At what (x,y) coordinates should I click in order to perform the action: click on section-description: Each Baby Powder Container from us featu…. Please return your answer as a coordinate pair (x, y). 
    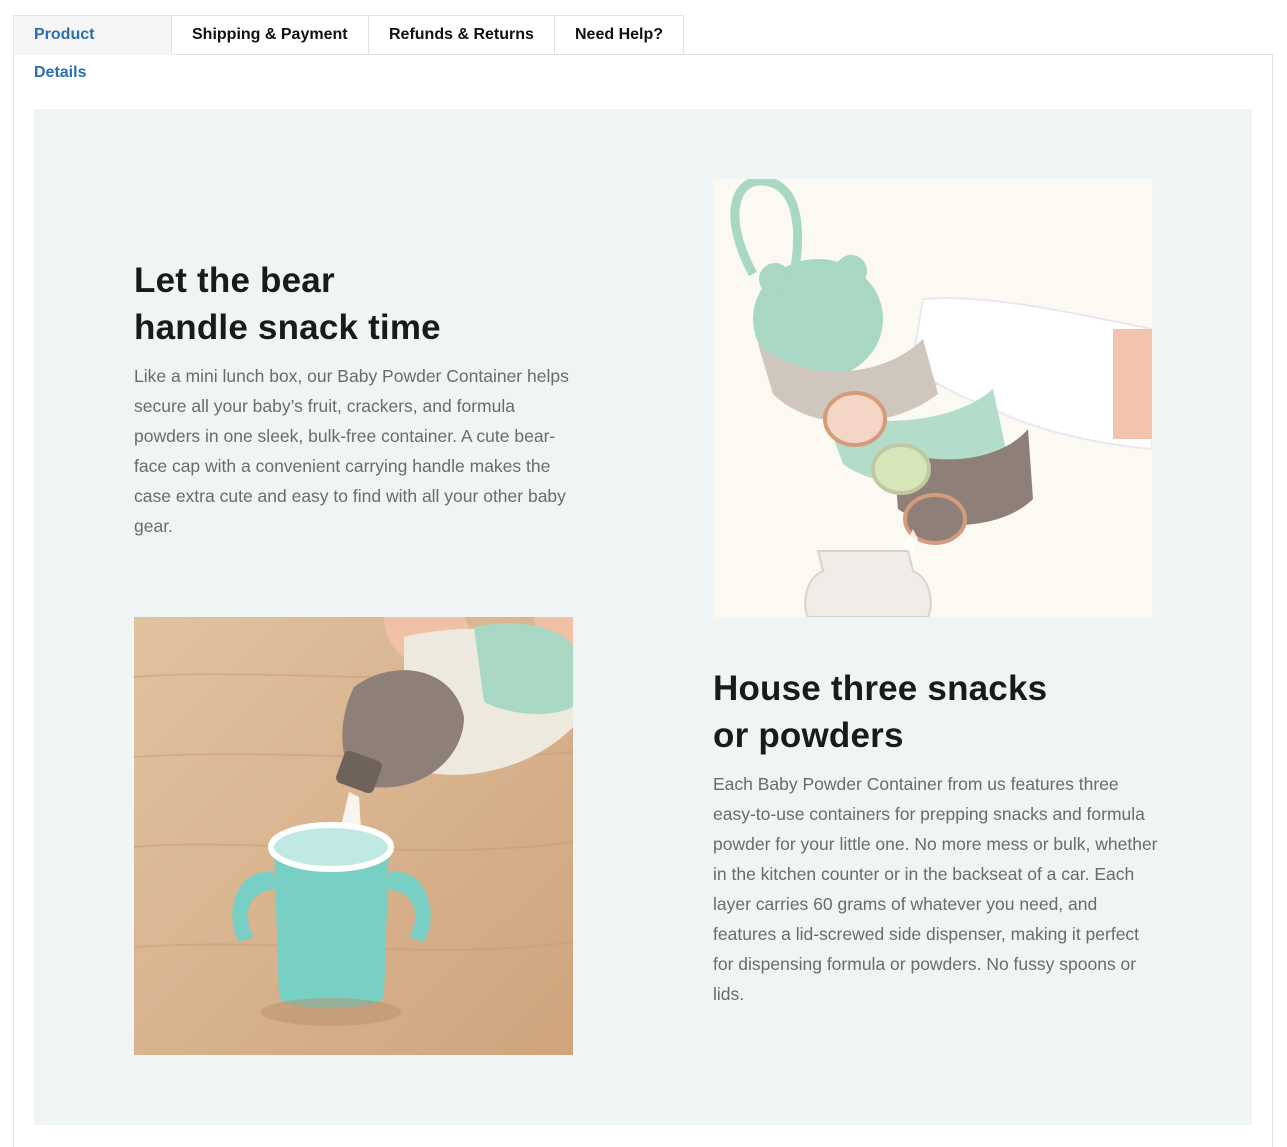
    Looking at the image, I should click on (935, 889).